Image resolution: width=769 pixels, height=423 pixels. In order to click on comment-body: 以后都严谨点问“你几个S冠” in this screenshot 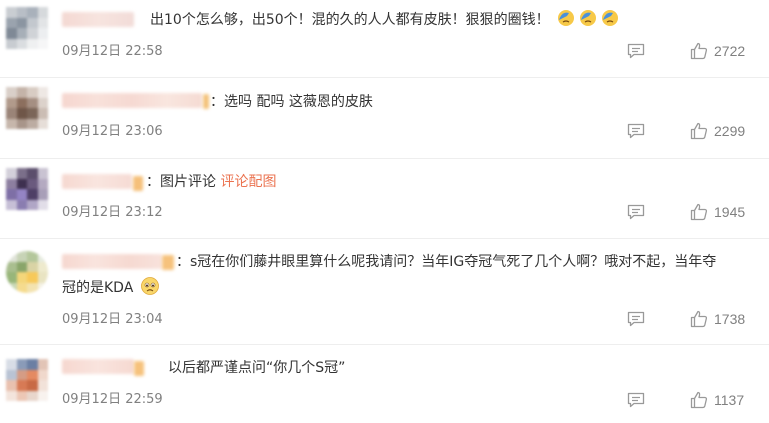, I will do `click(257, 368)`.